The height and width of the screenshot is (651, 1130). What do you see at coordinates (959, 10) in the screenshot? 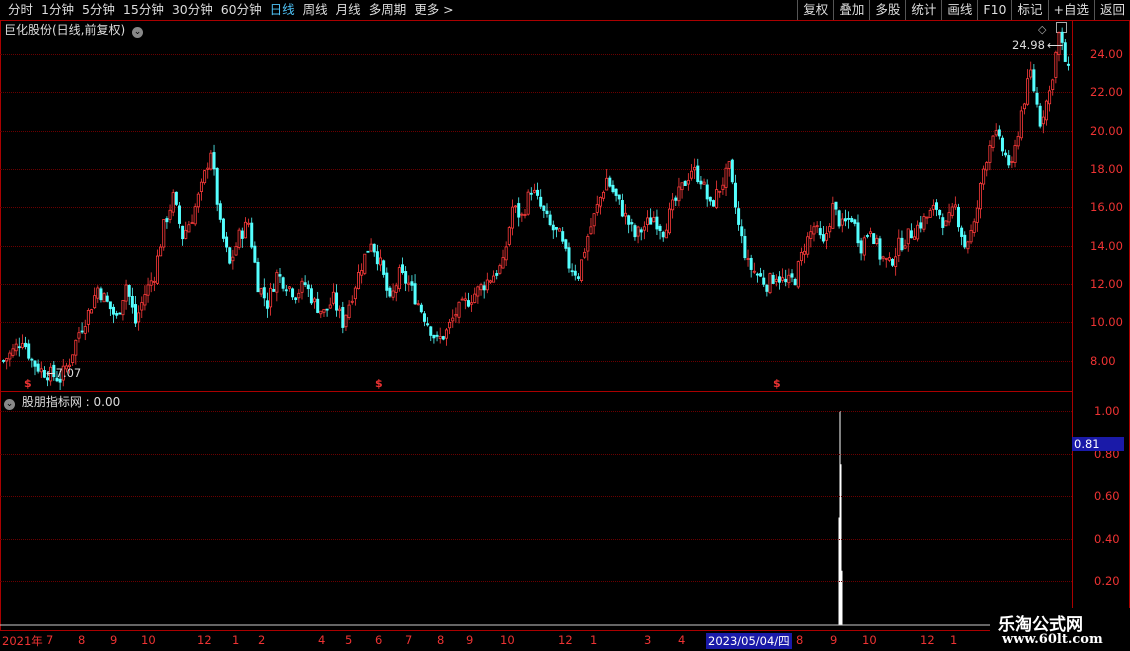
I see `toolbar-button-4: 画线` at bounding box center [959, 10].